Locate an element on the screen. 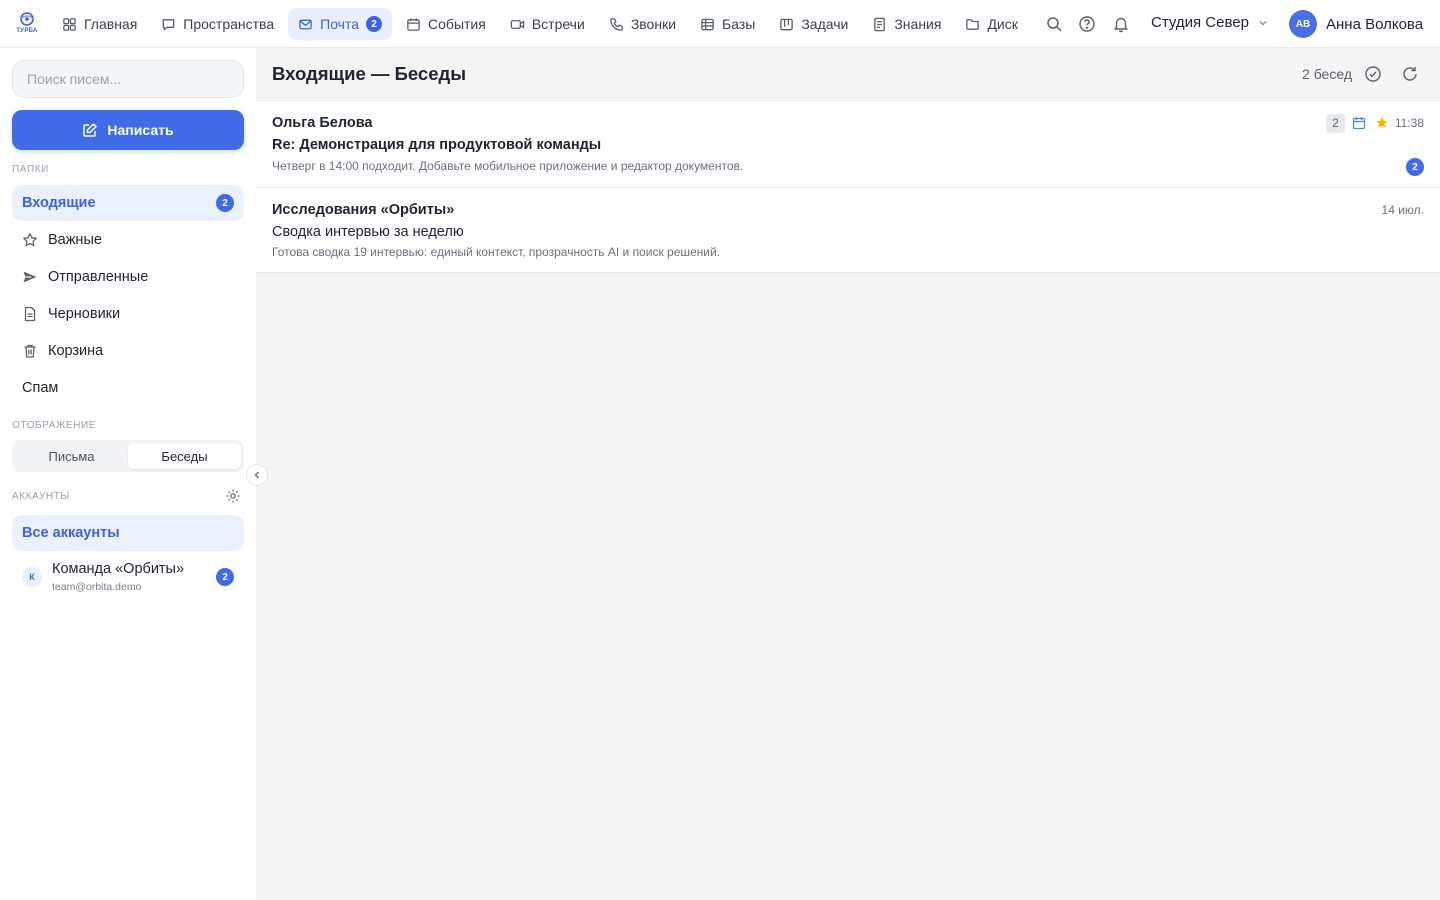 Image resolution: width=1440 pixels, height=900 pixels. trash-icon is located at coordinates (30, 351).